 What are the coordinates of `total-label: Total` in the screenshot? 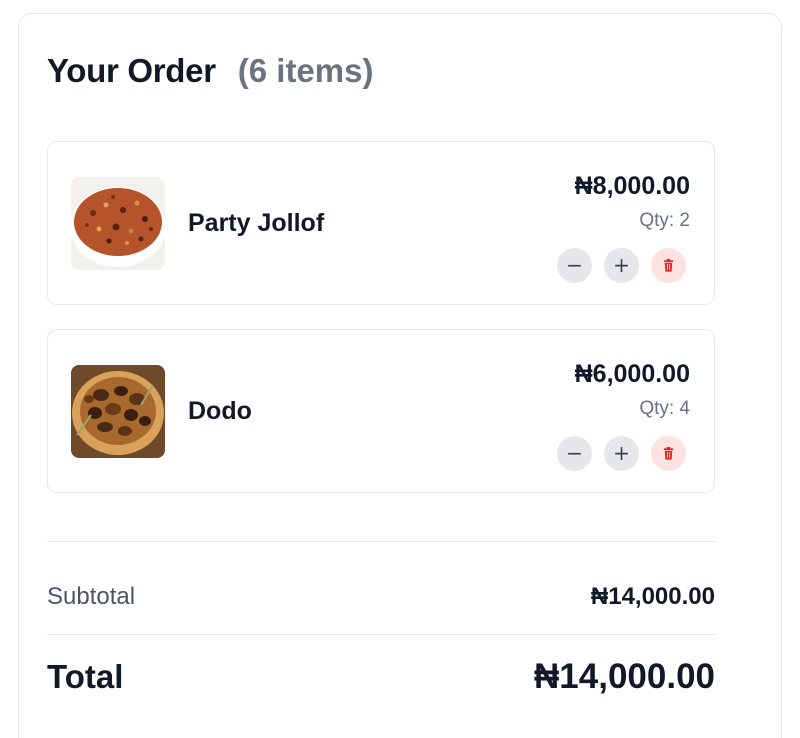 It's located at (85, 676).